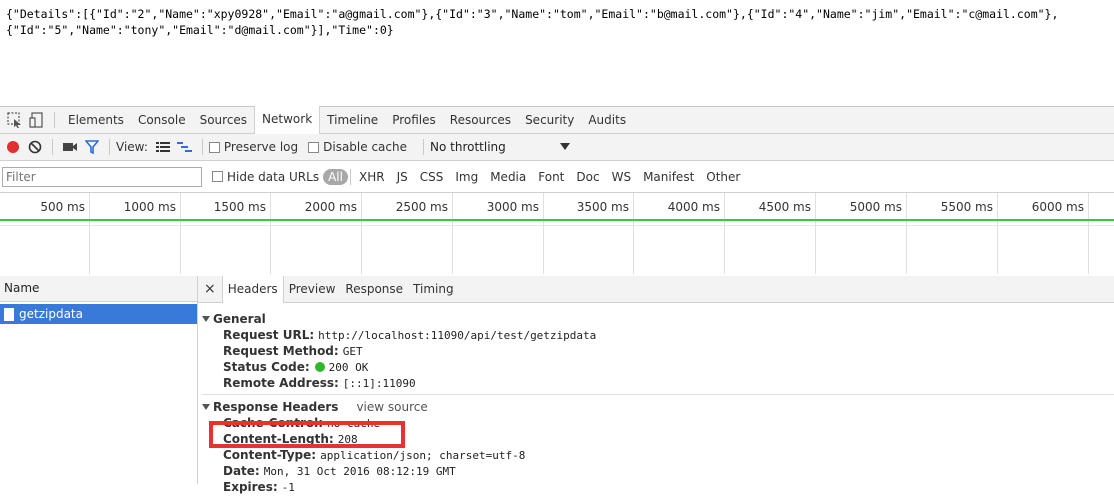 This screenshot has width=1114, height=496. Describe the element at coordinates (433, 289) in the screenshot. I see `tab-timing: Timing` at that location.